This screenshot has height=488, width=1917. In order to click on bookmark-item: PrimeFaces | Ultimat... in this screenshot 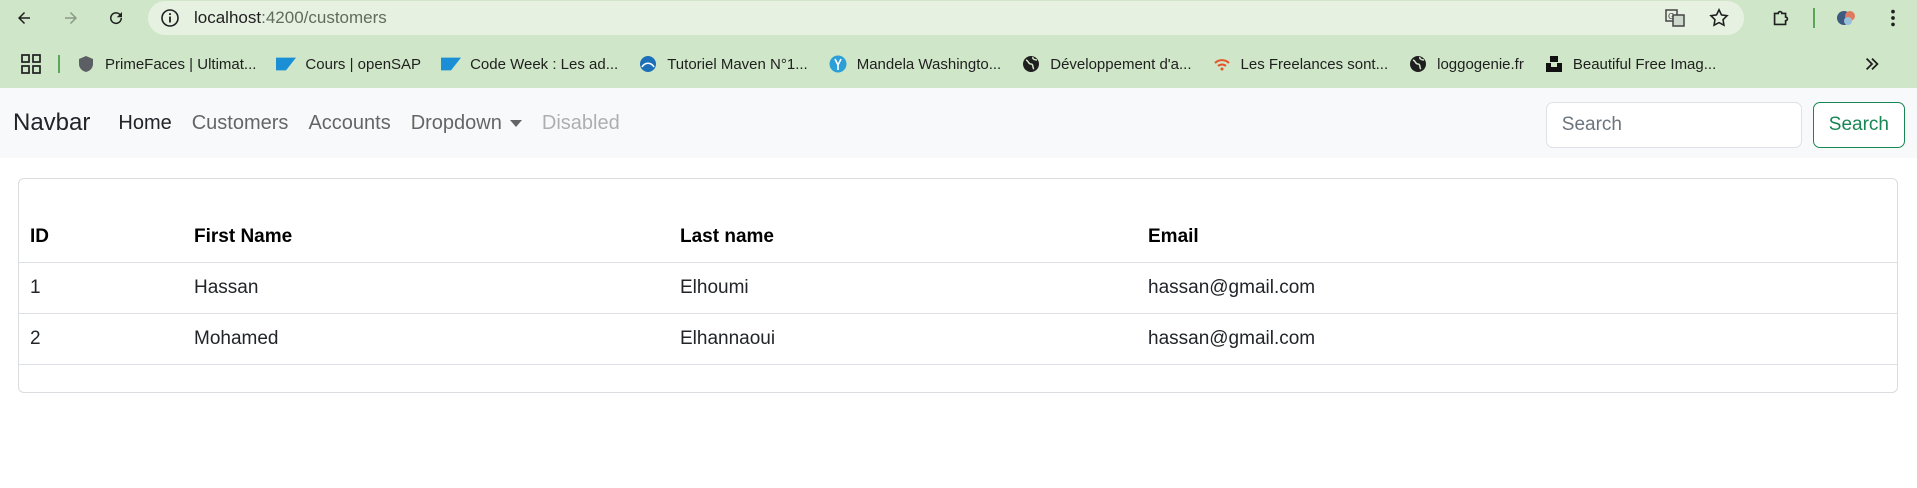, I will do `click(166, 64)`.